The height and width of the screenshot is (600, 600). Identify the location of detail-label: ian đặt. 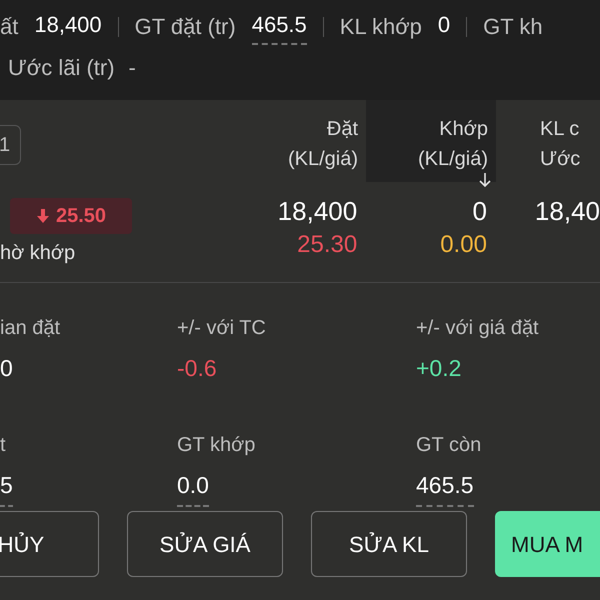
(30, 328).